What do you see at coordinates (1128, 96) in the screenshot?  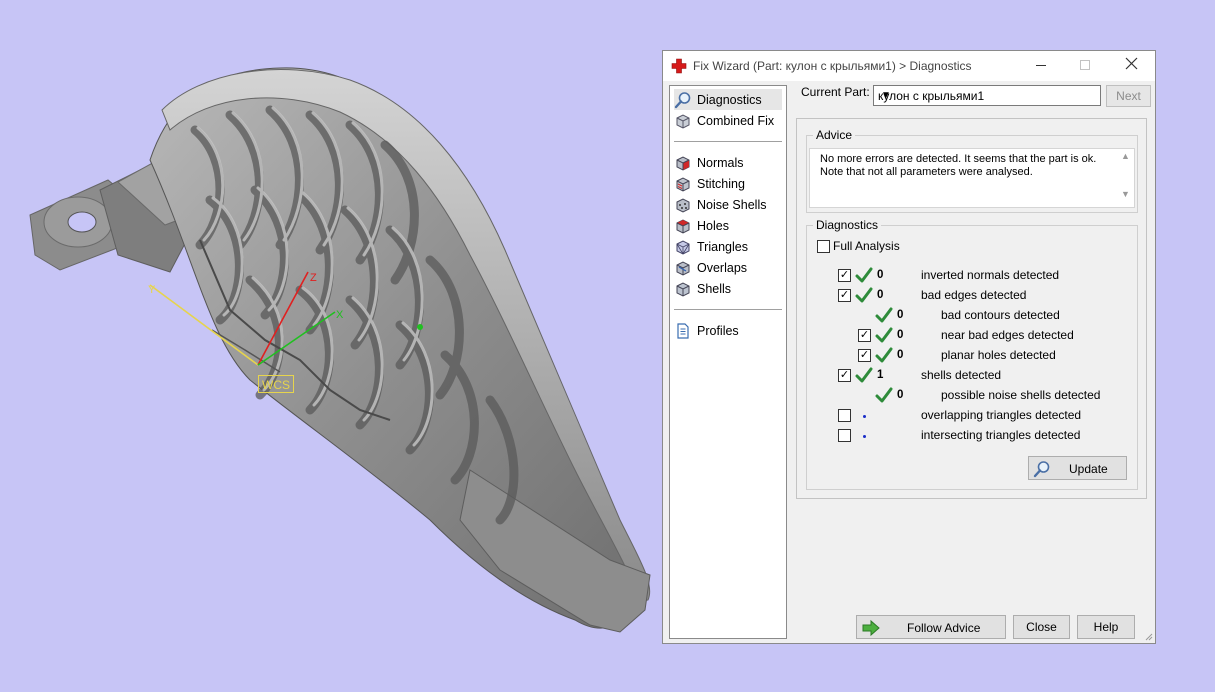 I see `next-button: Next` at bounding box center [1128, 96].